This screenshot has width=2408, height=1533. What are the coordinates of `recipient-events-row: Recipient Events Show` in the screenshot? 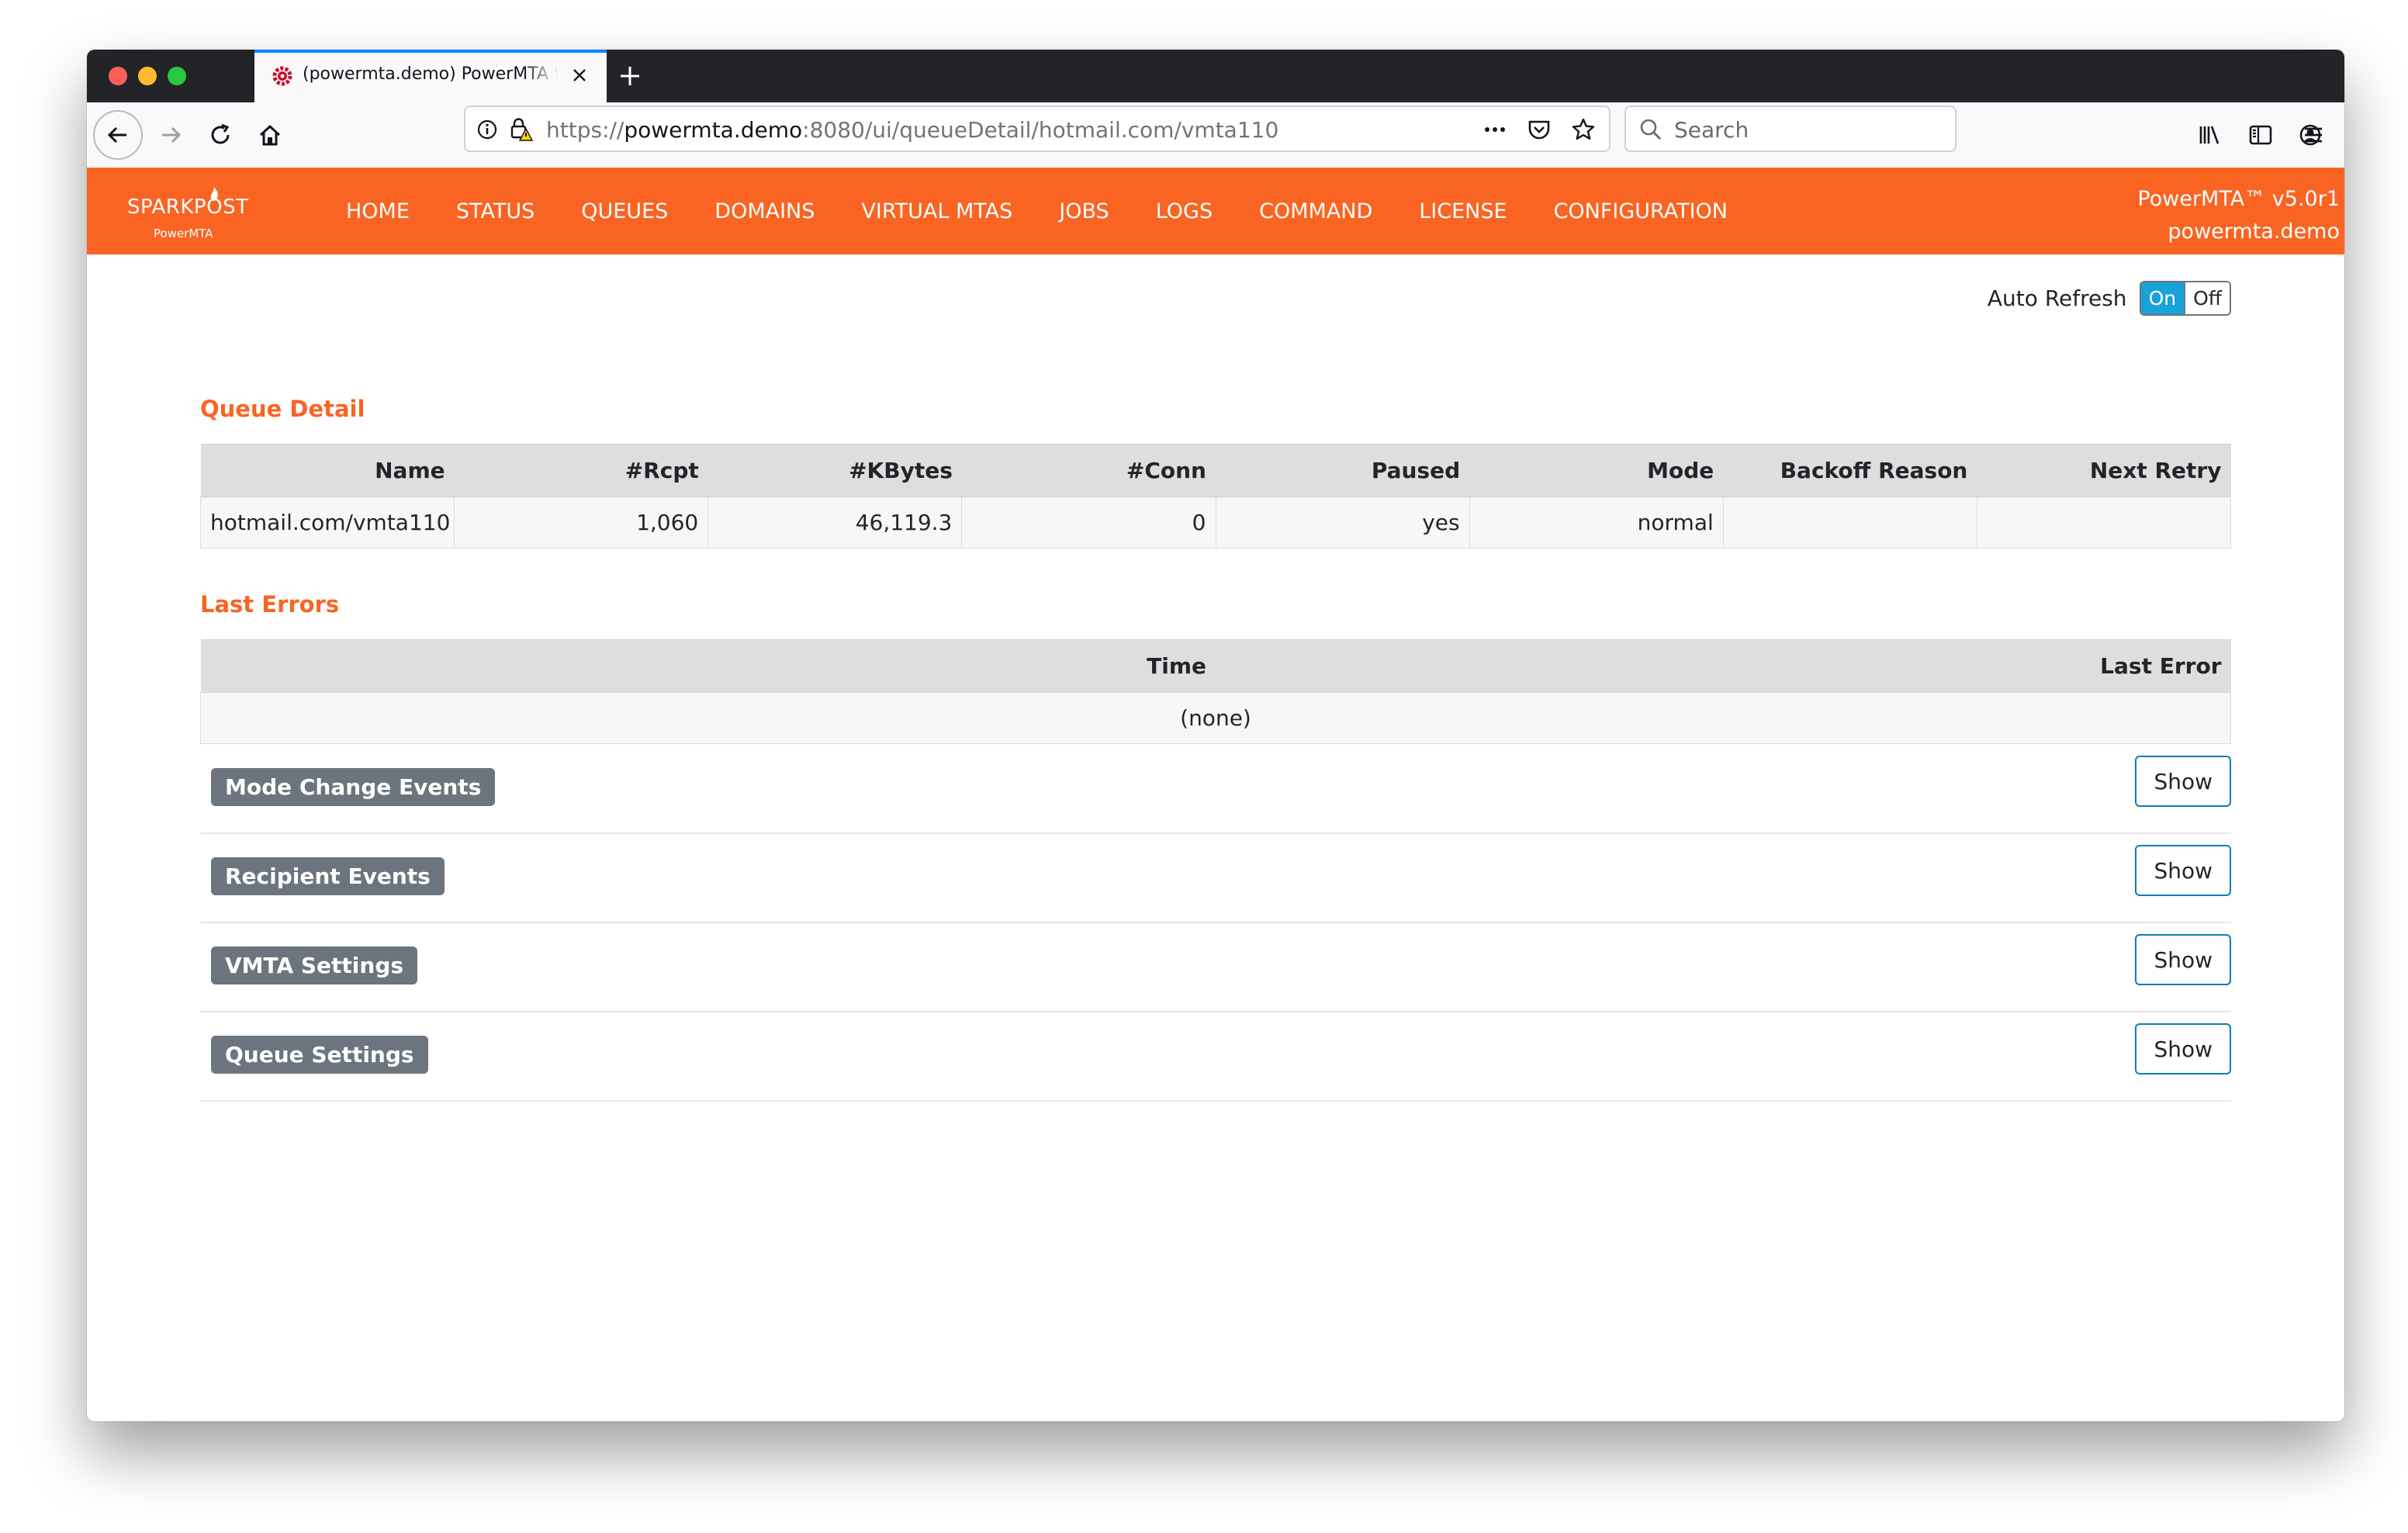 It's located at (1215, 878).